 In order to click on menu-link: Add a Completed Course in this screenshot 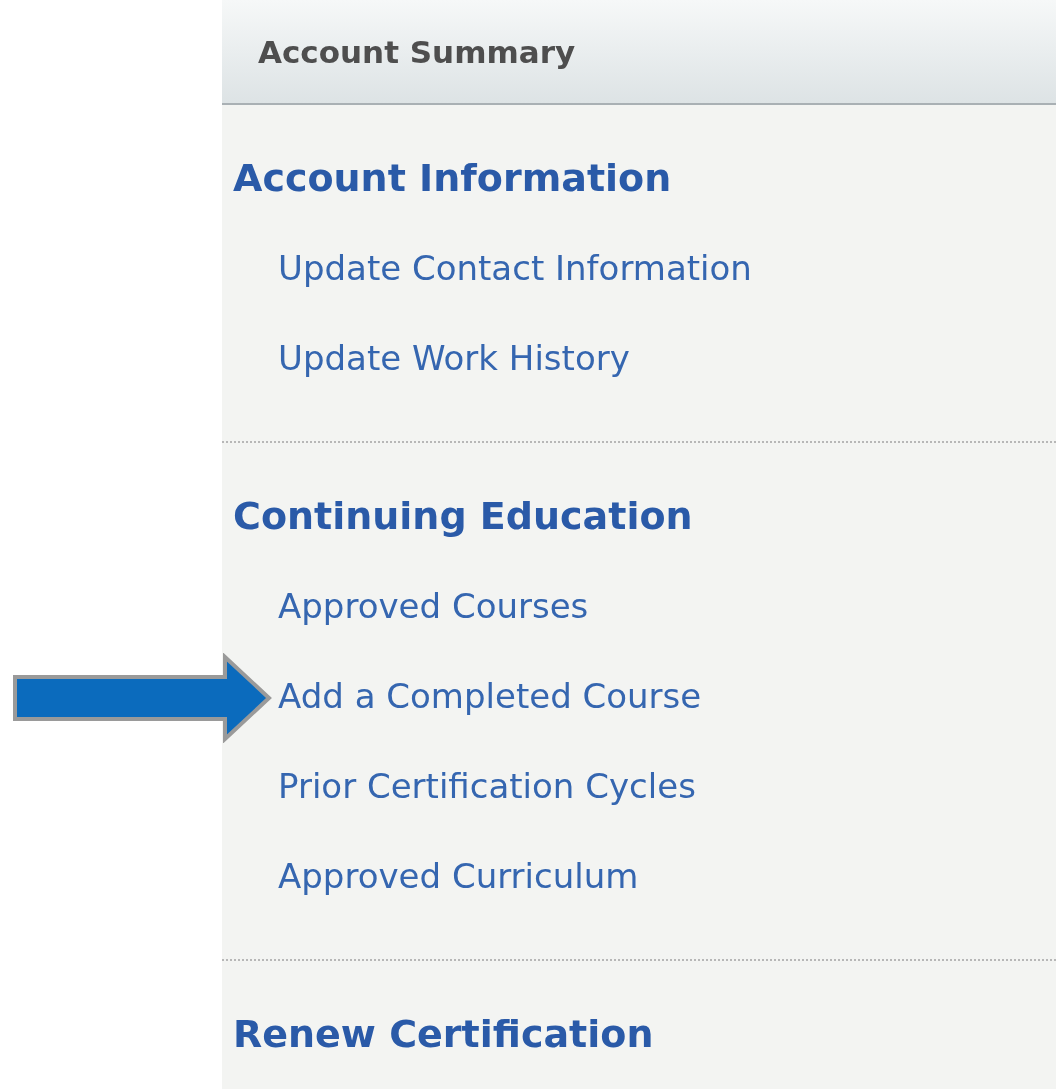, I will do `click(490, 696)`.